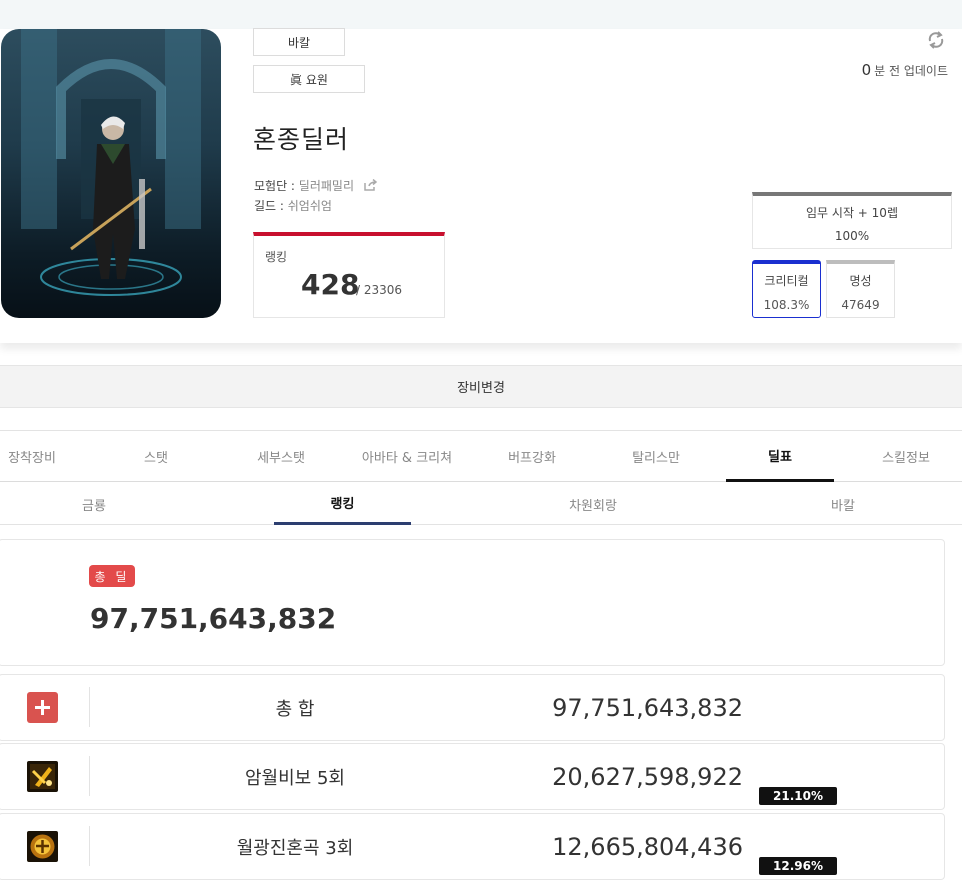 The image size is (962, 880). What do you see at coordinates (276, 186) in the screenshot?
I see `adventure-label: 모험단 :` at bounding box center [276, 186].